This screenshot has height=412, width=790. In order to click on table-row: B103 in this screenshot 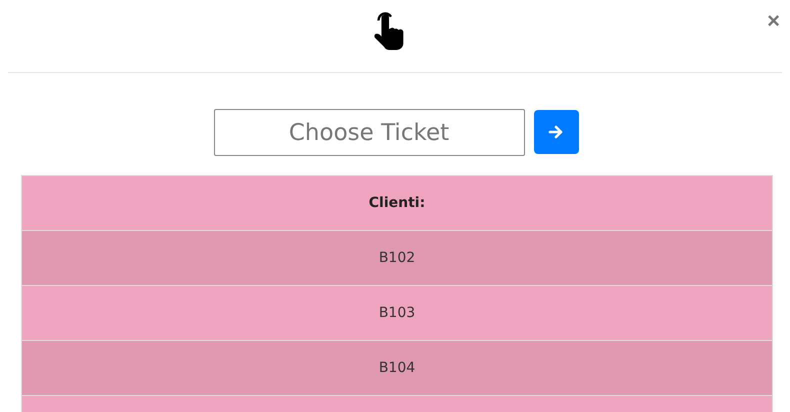, I will do `click(397, 312)`.